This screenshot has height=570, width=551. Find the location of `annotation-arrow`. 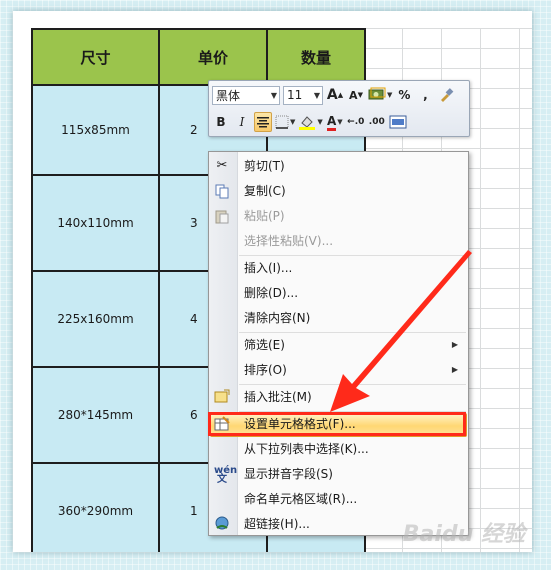

annotation-arrow is located at coordinates (401, 331).